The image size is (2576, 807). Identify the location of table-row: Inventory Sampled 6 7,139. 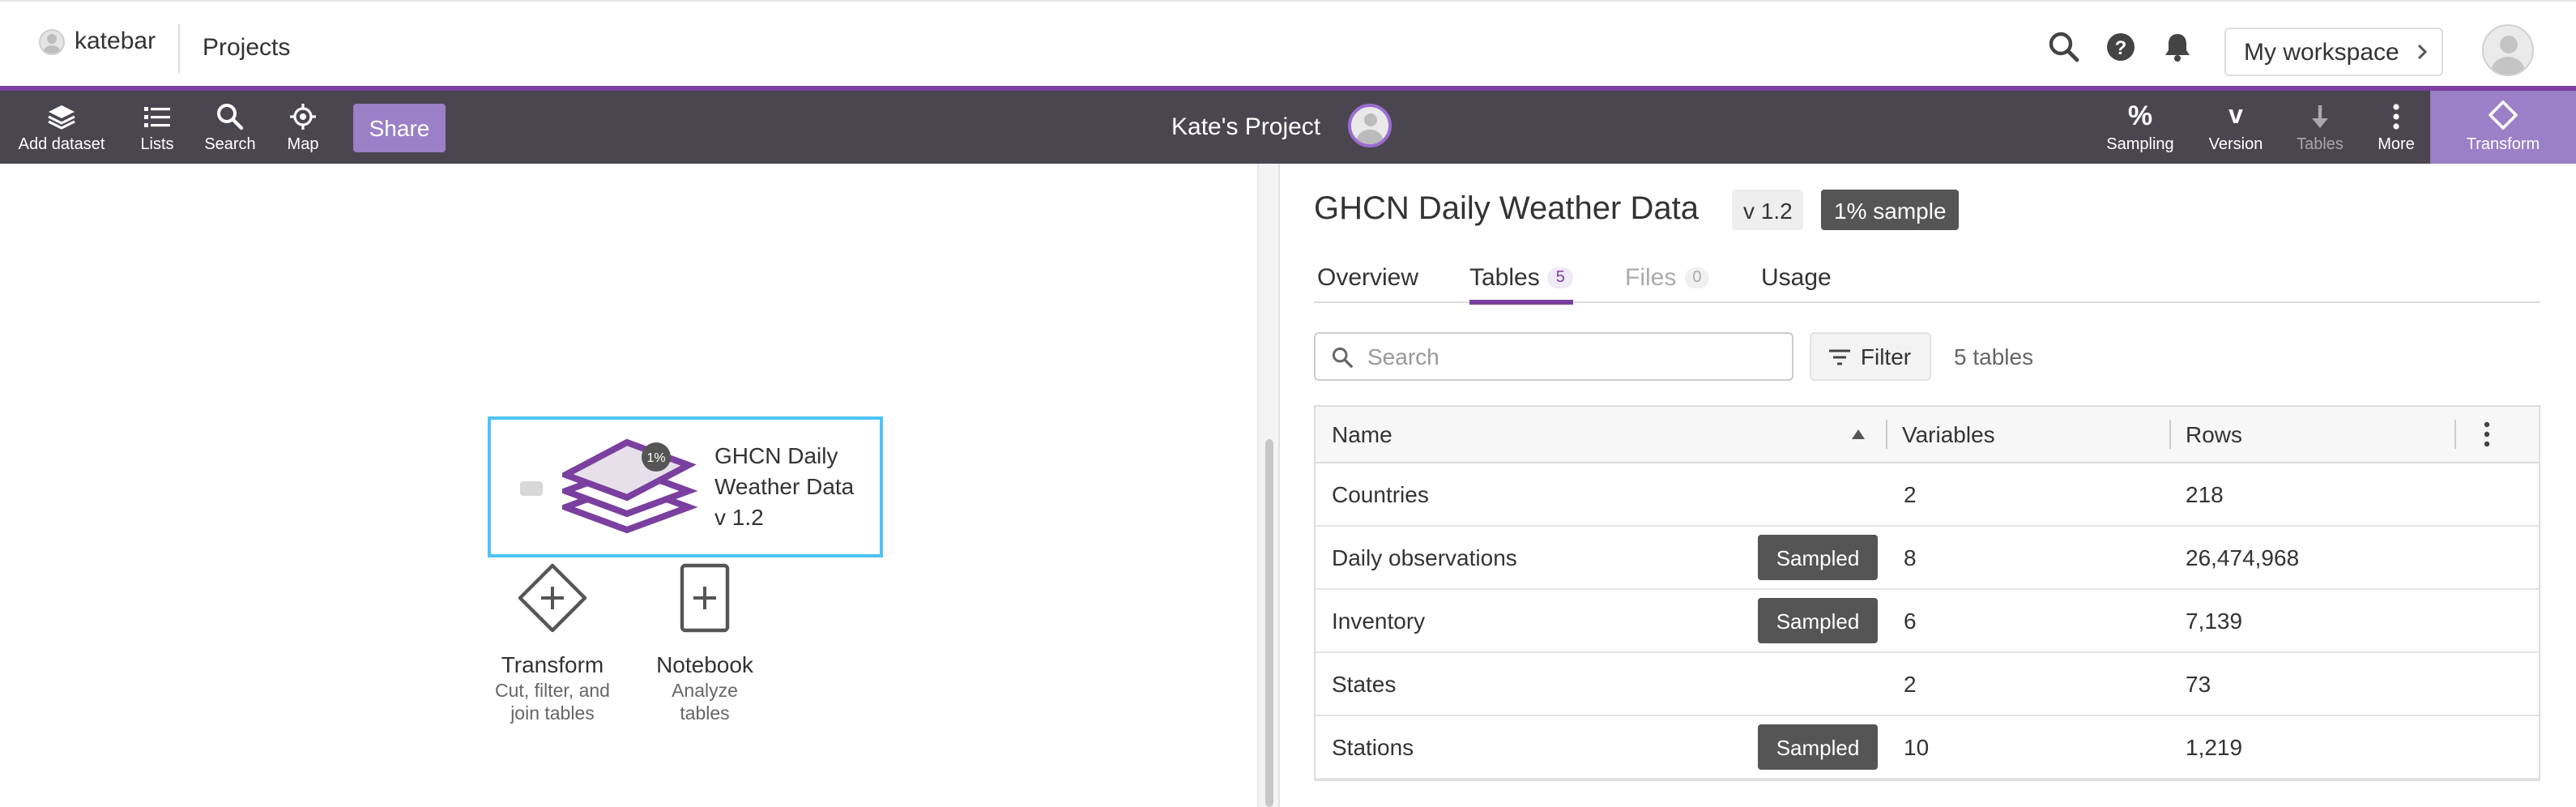
(1928, 621).